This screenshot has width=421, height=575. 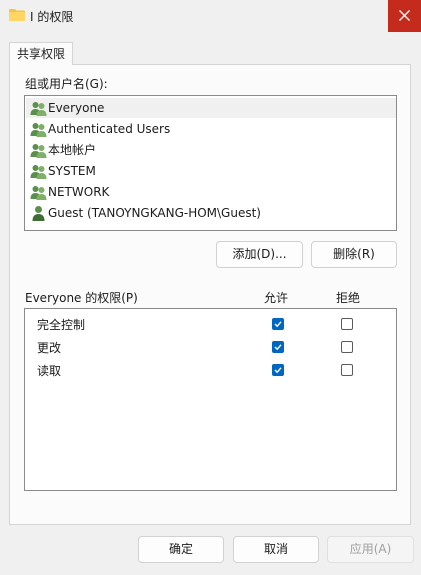 I want to click on close-icon, so click(x=404, y=15).